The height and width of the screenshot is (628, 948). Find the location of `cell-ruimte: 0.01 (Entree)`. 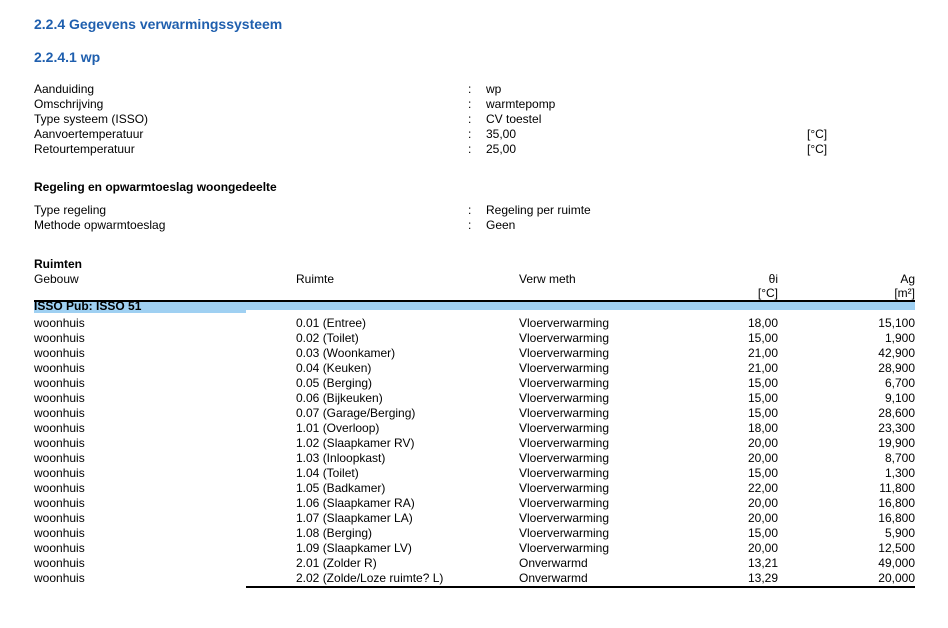

cell-ruimte: 0.01 (Entree) is located at coordinates (331, 323).